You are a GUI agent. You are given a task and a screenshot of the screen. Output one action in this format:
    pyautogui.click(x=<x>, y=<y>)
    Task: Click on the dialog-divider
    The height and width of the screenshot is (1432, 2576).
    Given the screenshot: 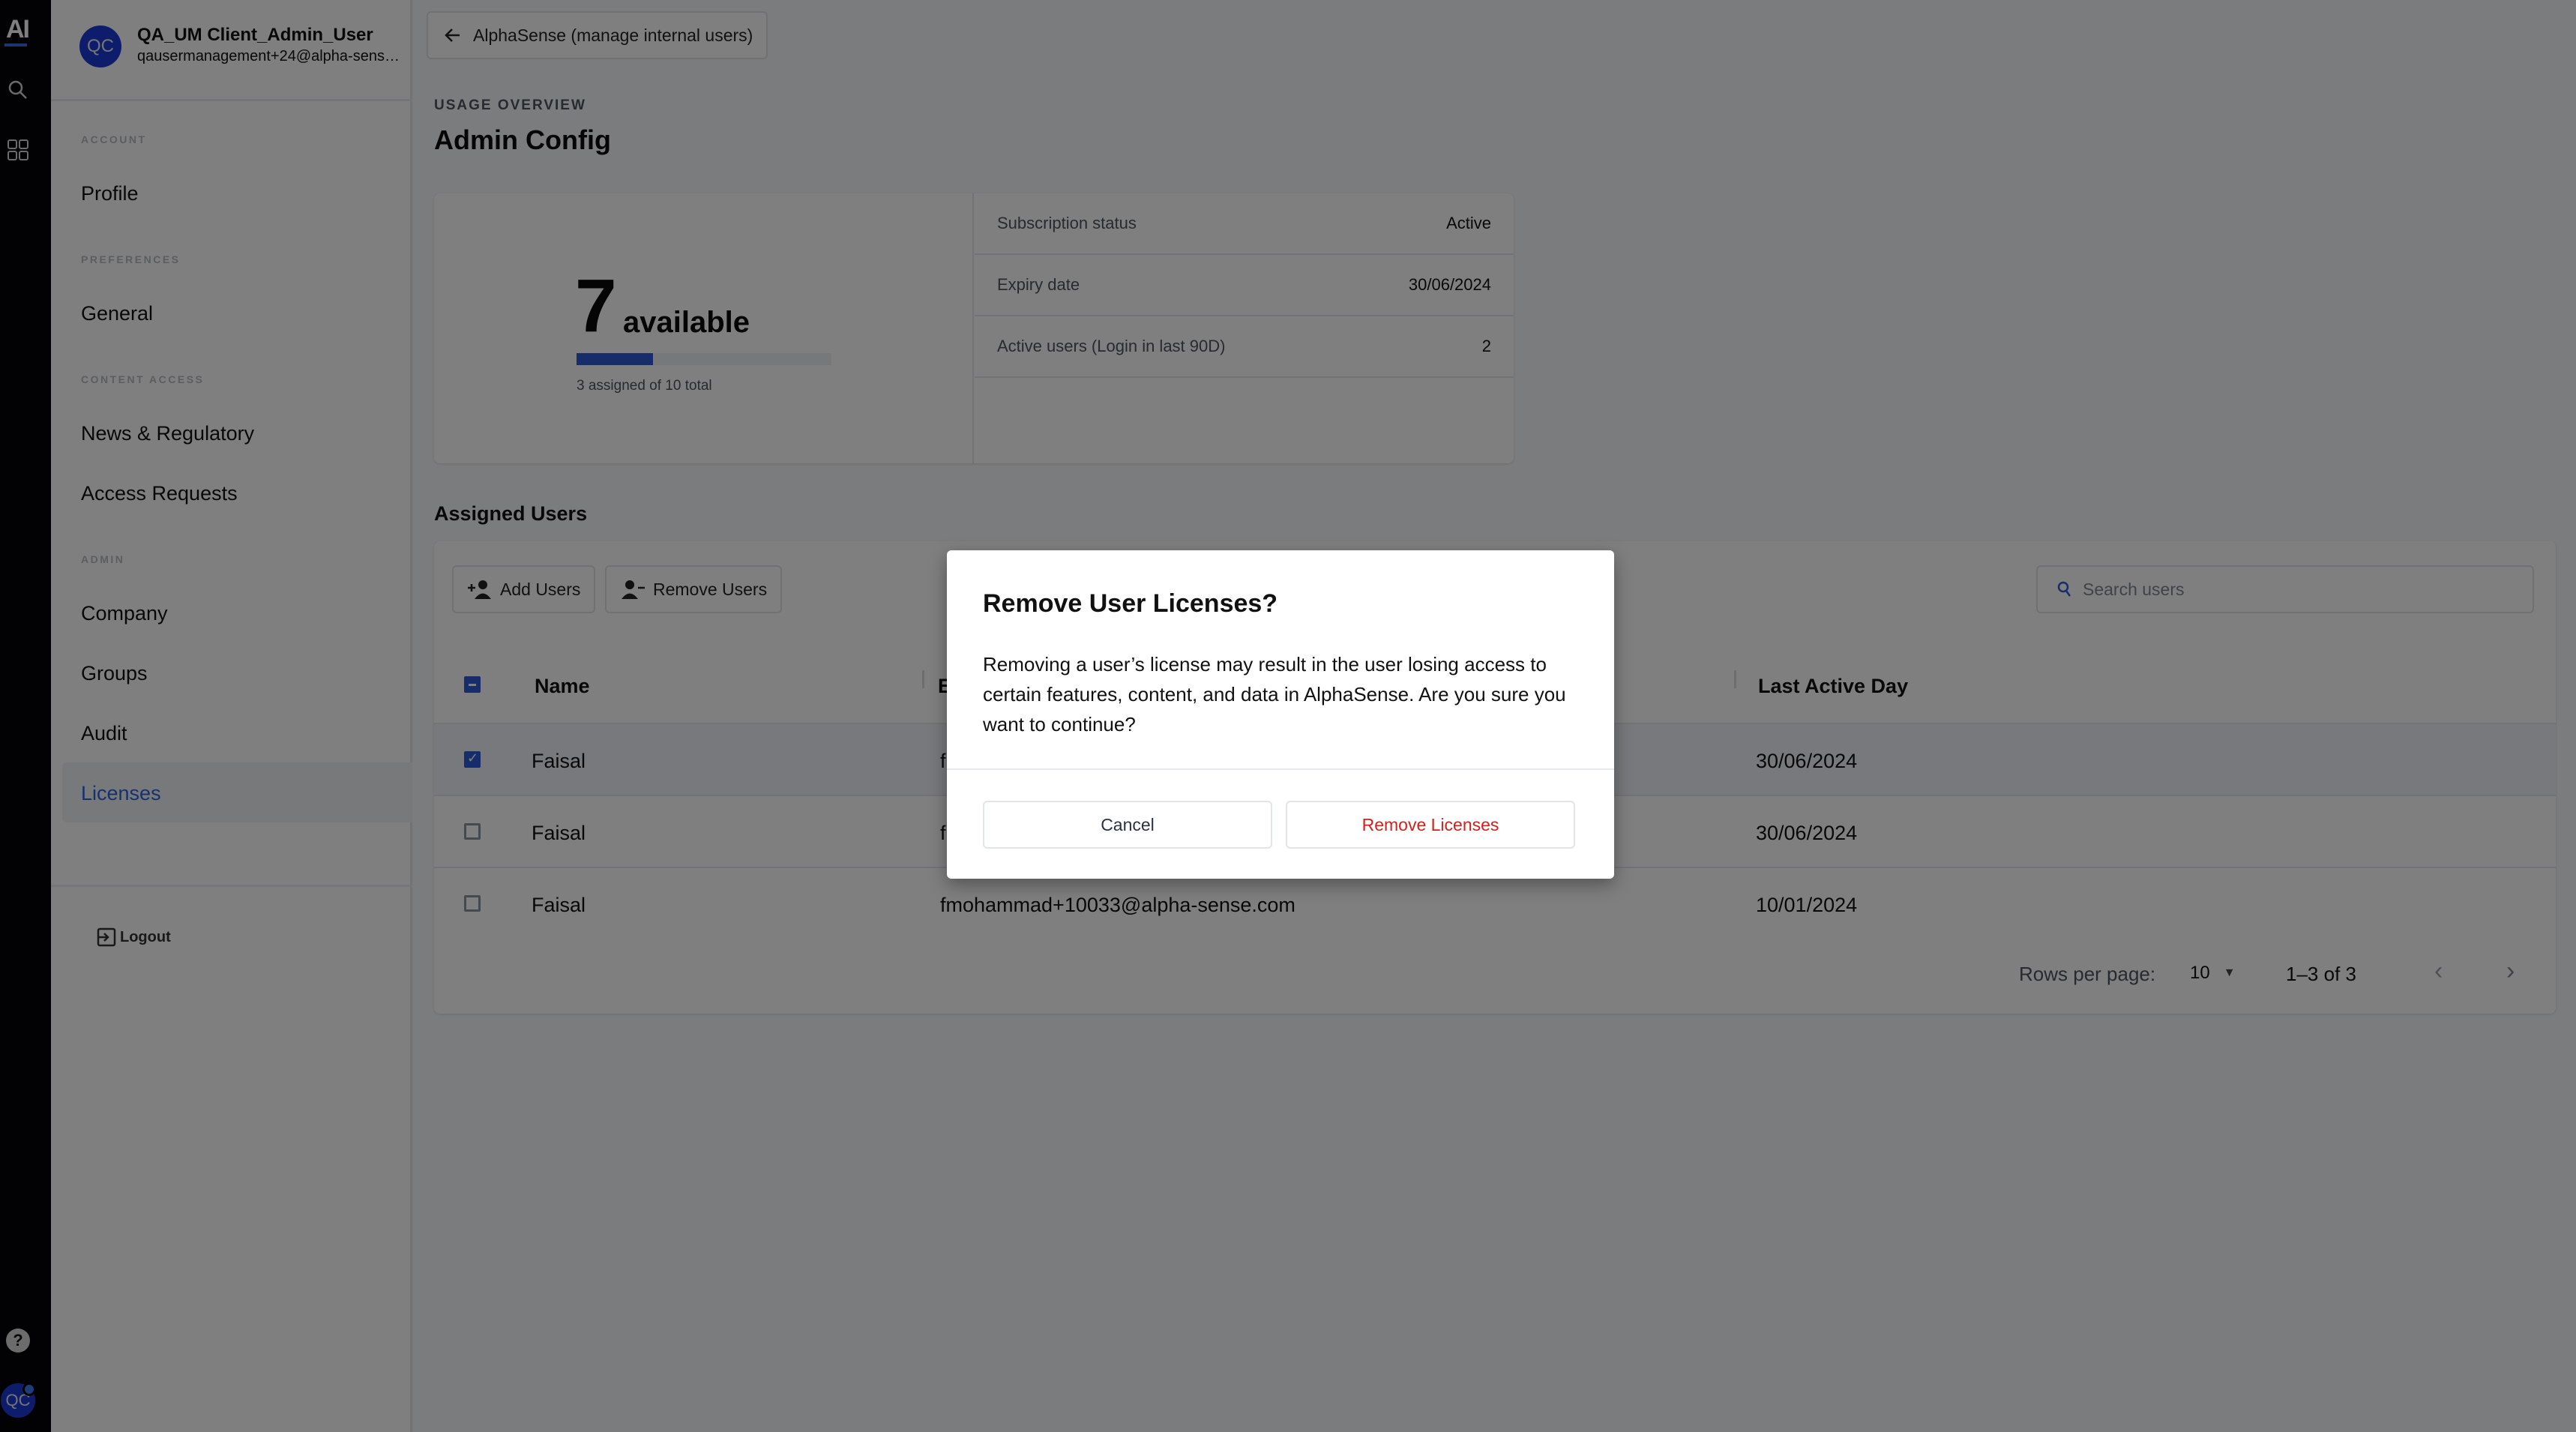 What is the action you would take?
    pyautogui.click(x=1280, y=769)
    